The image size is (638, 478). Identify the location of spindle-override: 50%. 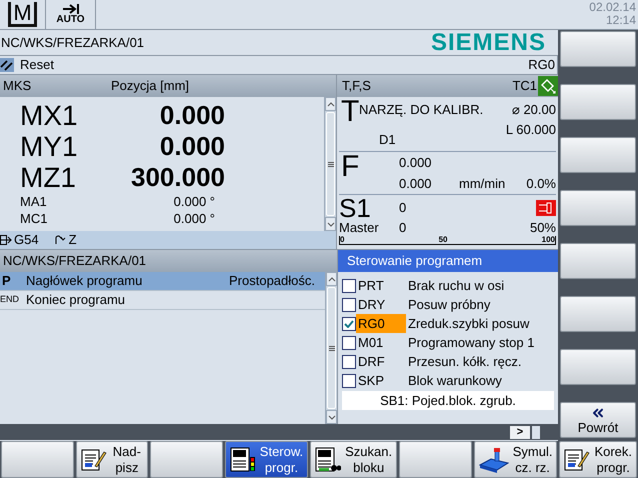
(543, 227).